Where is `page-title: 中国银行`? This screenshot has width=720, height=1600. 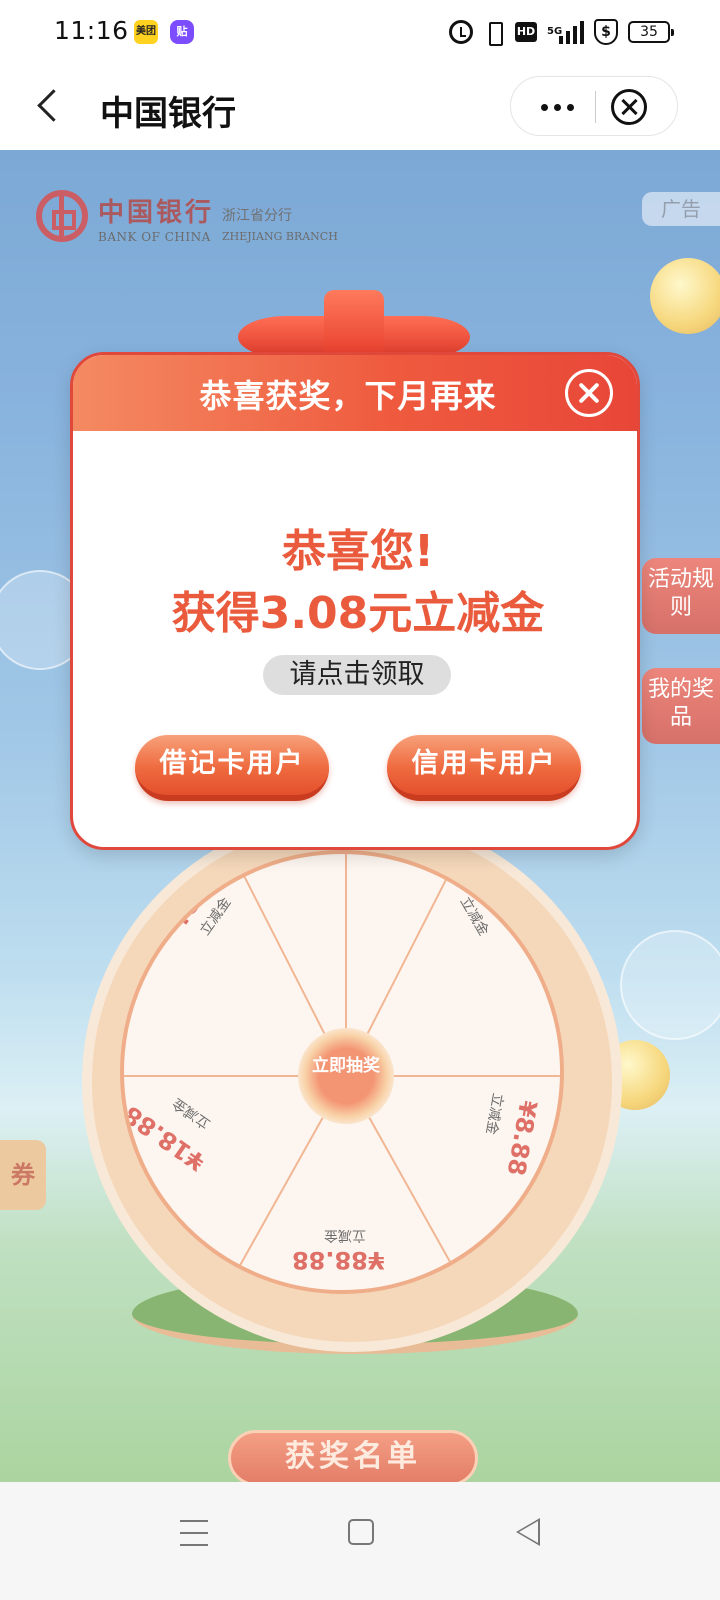
page-title: 中国银行 is located at coordinates (168, 114).